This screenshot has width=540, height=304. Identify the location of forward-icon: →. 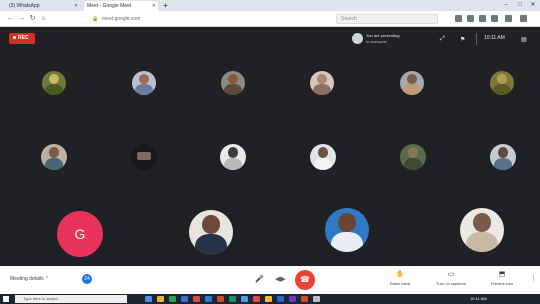
(21, 18).